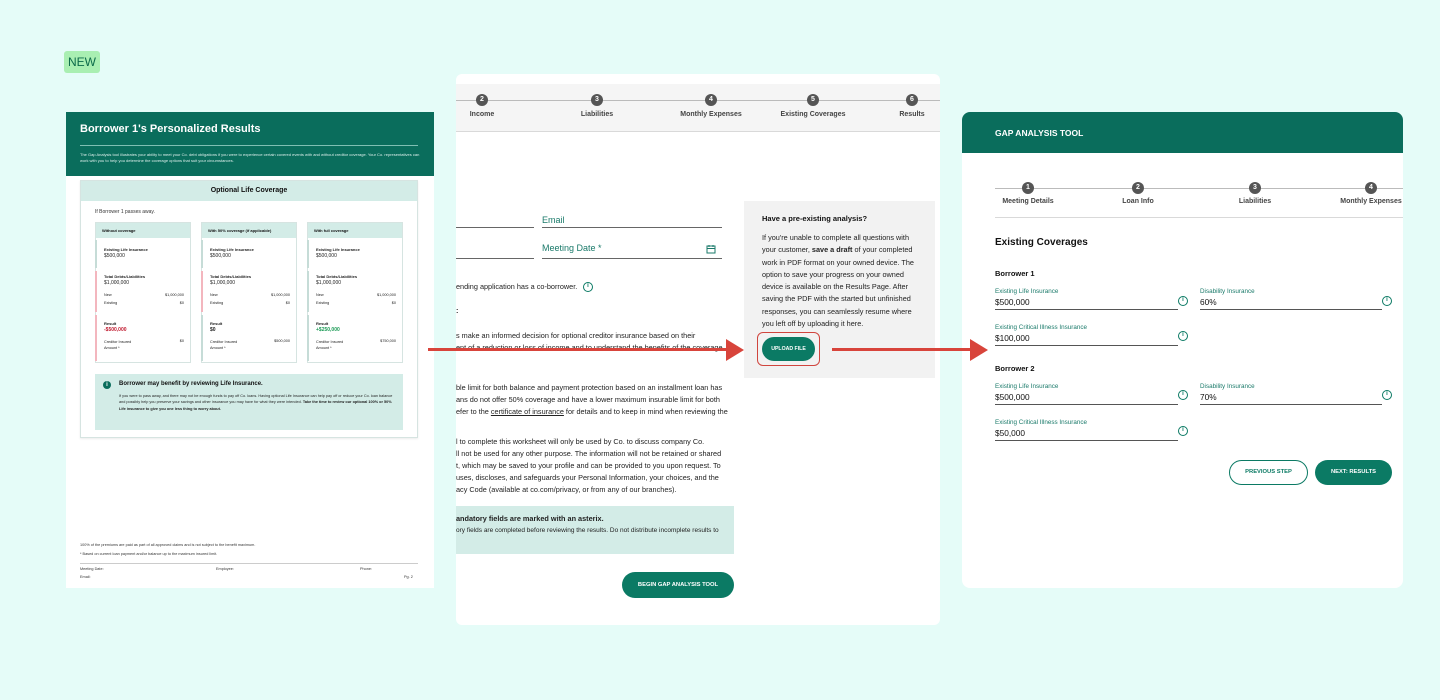  I want to click on result-label: Result, so click(322, 323).